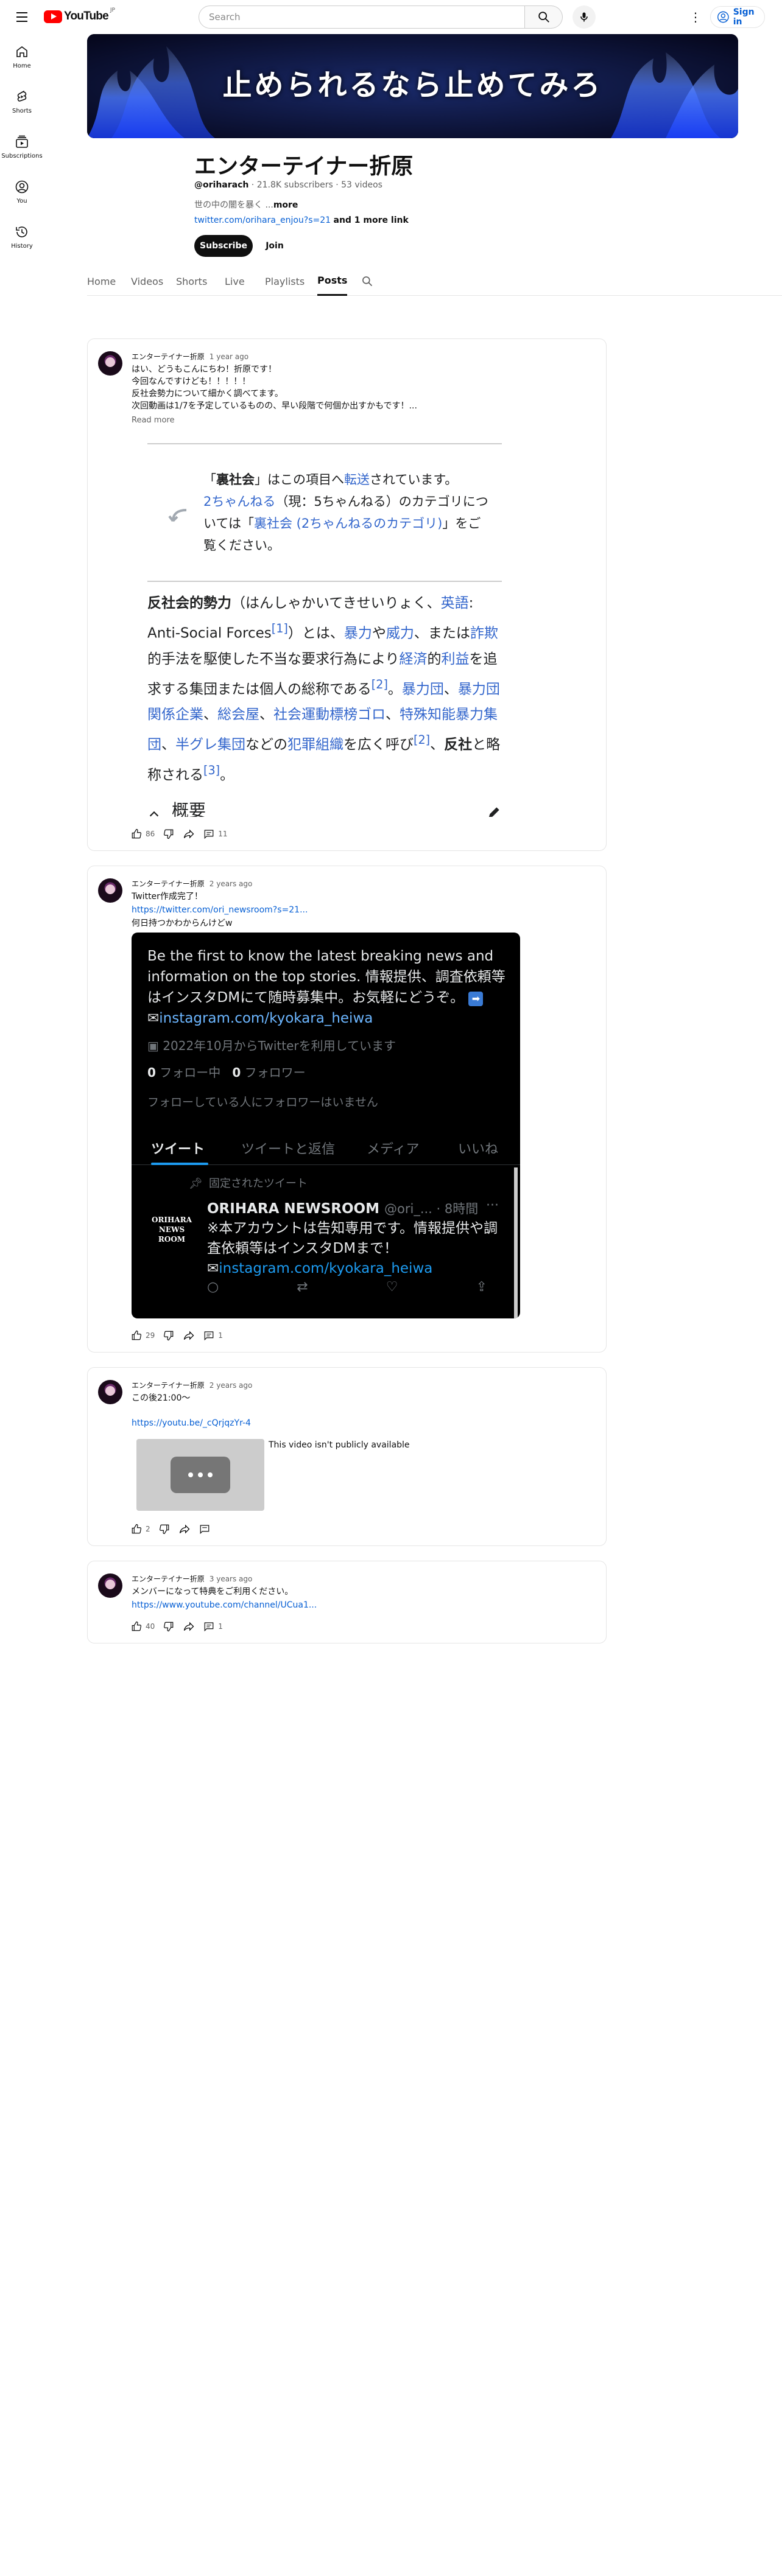 This screenshot has width=782, height=2576. Describe the element at coordinates (147, 281) in the screenshot. I see `tab-videos: Videos` at that location.